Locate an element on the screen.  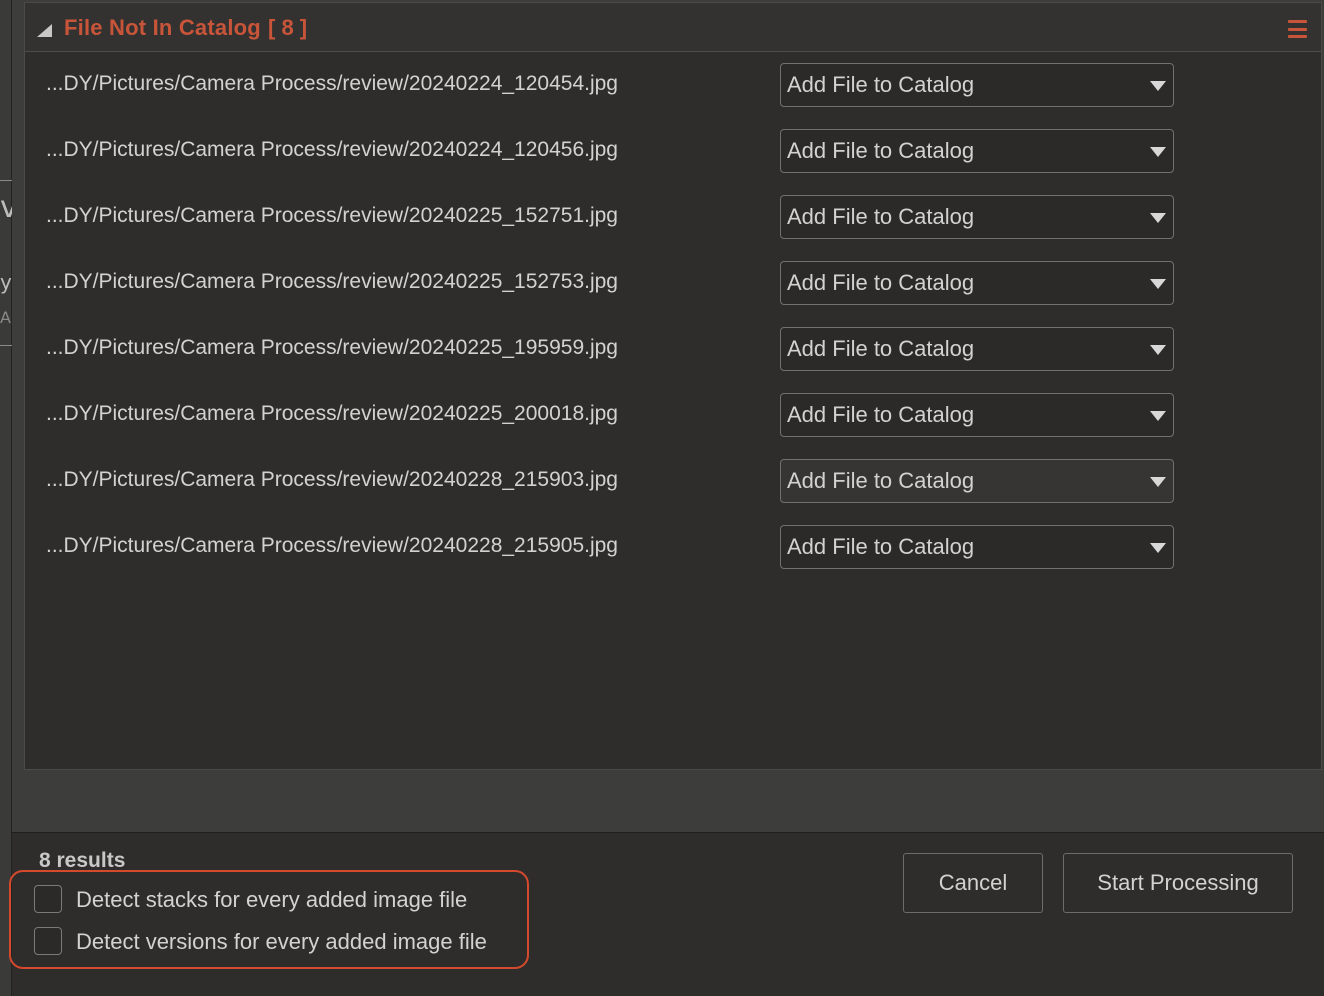
hamburger-menu-icon is located at coordinates (1297, 29).